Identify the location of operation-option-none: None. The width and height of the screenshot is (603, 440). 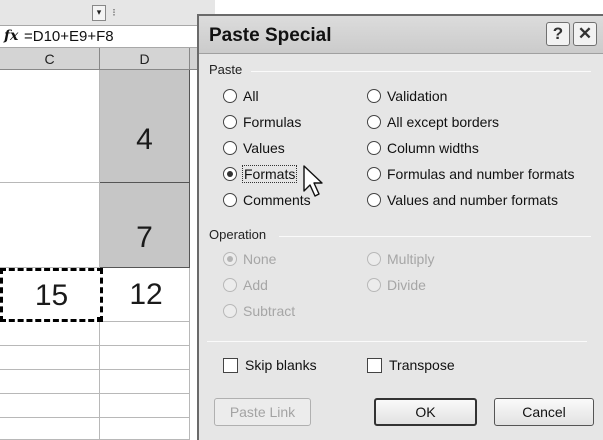
(249, 259).